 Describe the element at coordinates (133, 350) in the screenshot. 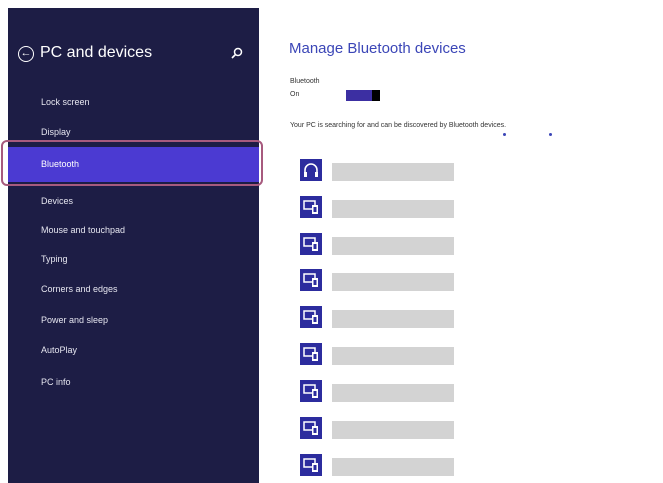

I see `sidebar-item-autoplay: AutoPlay` at that location.